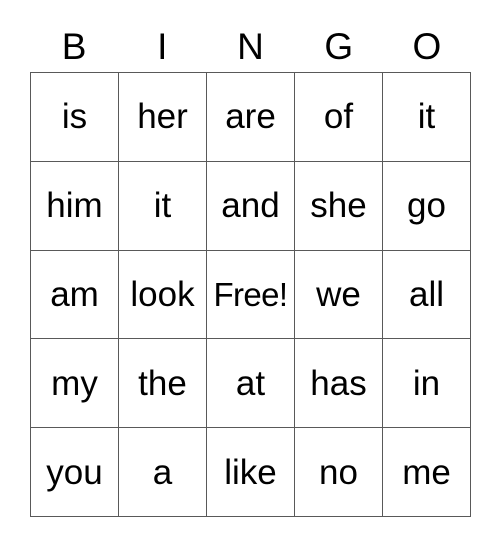 The image size is (500, 544). I want to click on bingo-cell: are, so click(251, 117).